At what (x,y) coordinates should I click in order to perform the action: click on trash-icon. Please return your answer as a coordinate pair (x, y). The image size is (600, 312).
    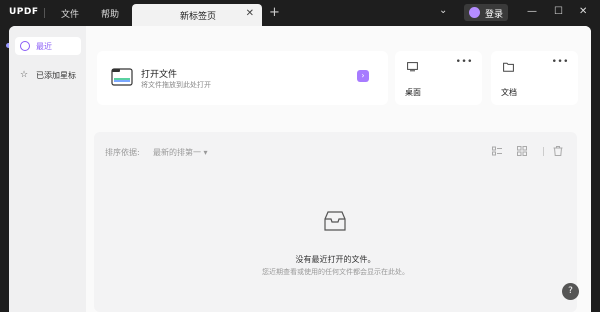
    Looking at the image, I should click on (558, 151).